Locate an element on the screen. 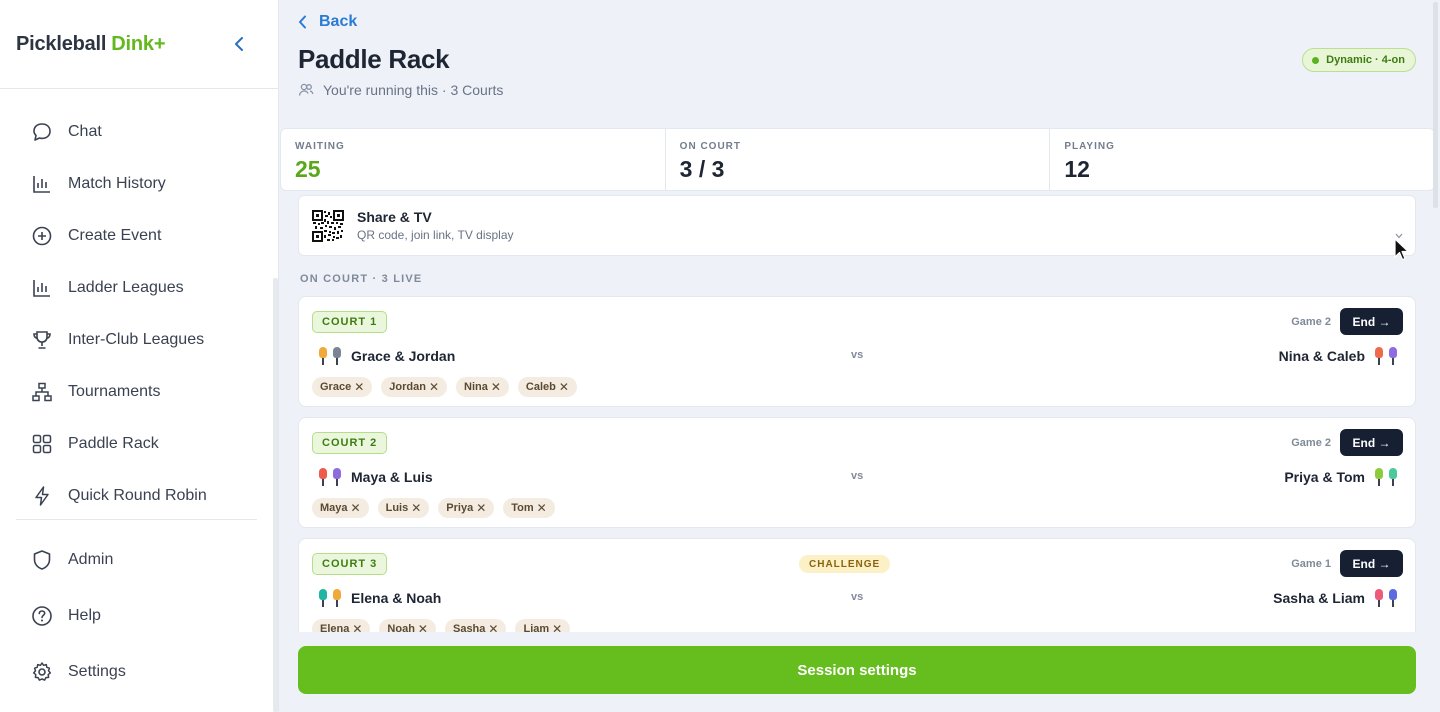  player-chip: Priya ✕ is located at coordinates (466, 508).